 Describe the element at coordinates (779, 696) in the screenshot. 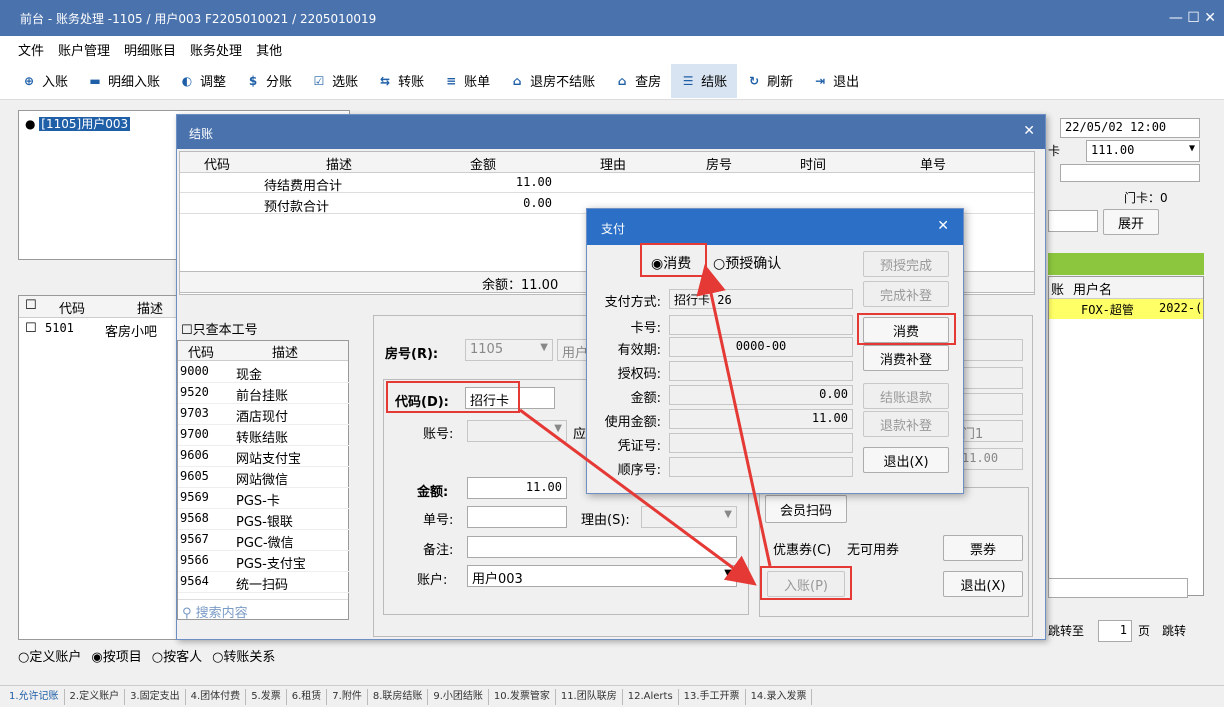

I see `status-tab: 14.录入发票` at that location.